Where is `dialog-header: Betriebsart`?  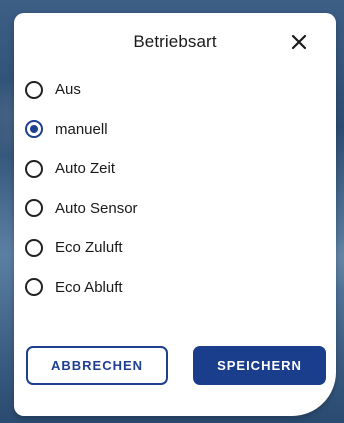
dialog-header: Betriebsart is located at coordinates (175, 42).